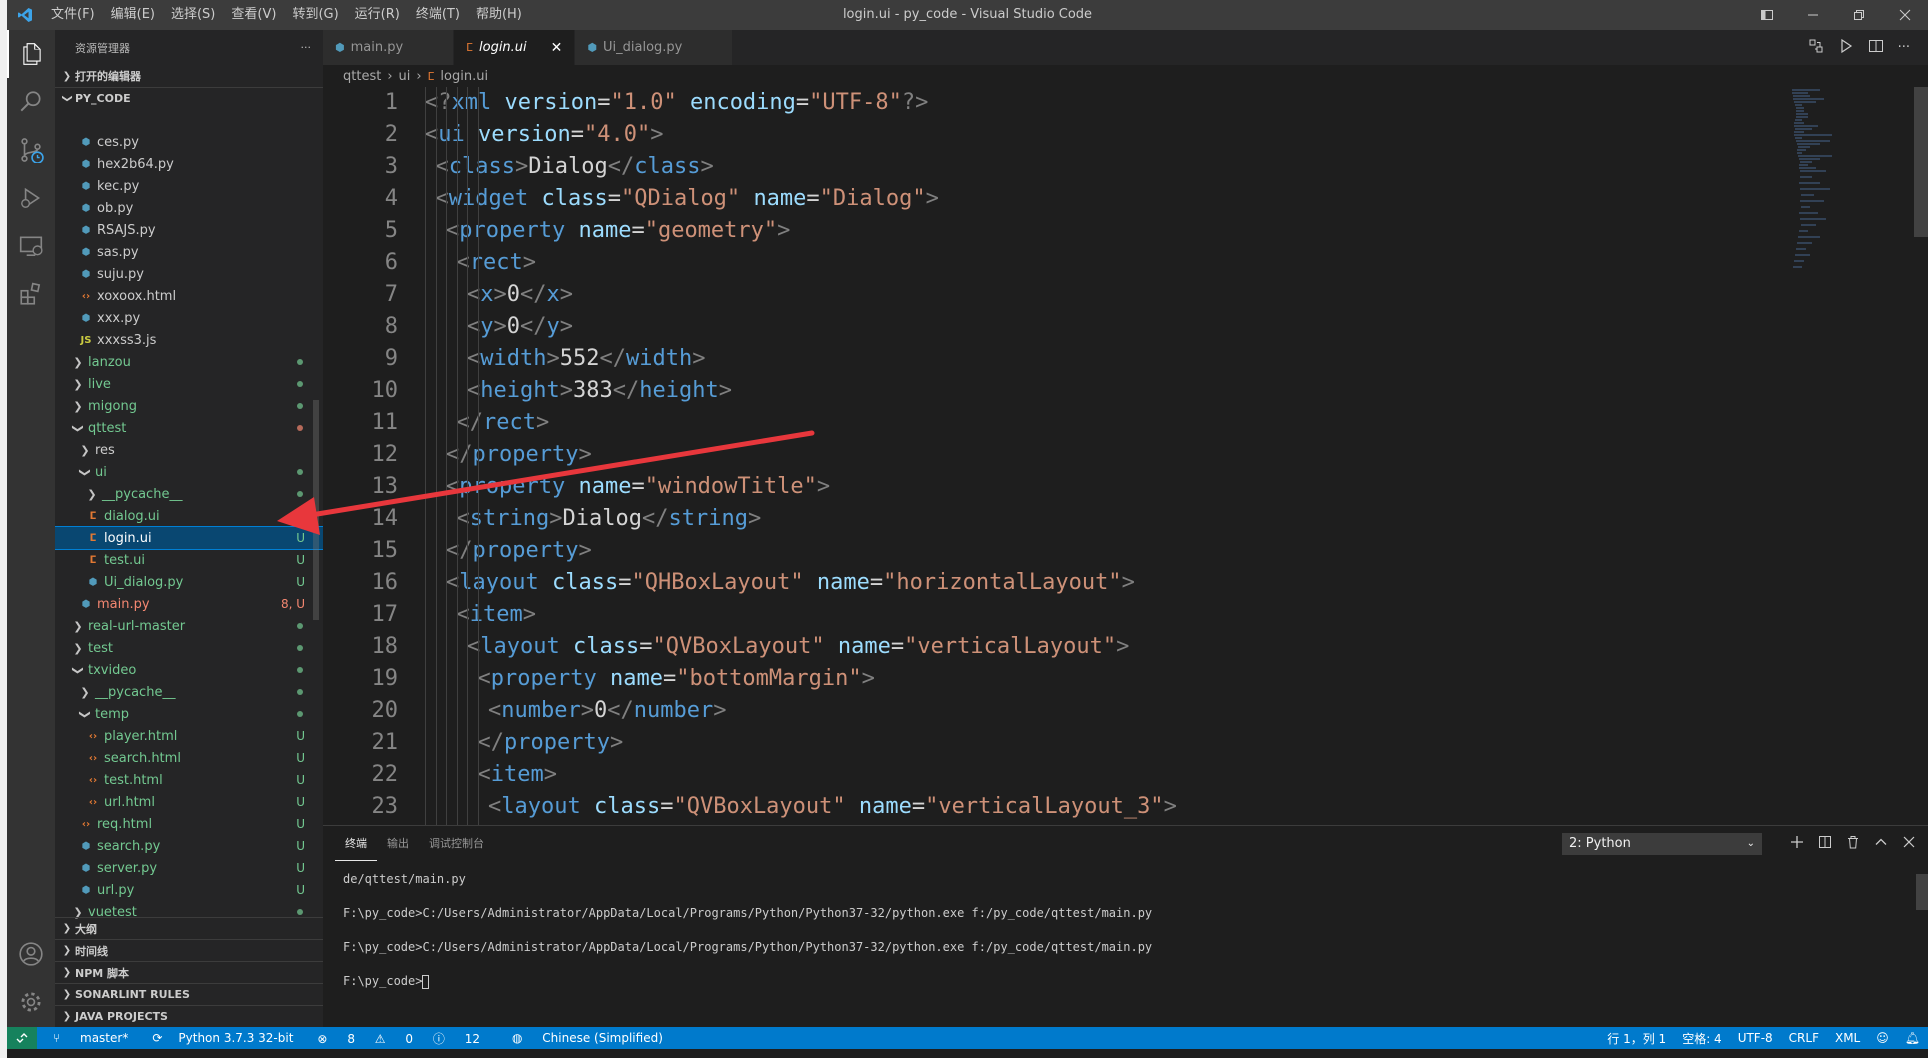 This screenshot has width=1928, height=1058. I want to click on code-line: <property name="windowTitle">, so click(801, 487).